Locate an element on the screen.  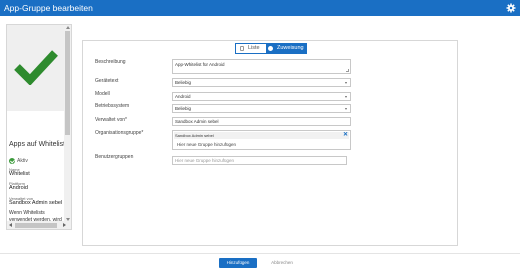
model-label: Modell is located at coordinates (102, 94).